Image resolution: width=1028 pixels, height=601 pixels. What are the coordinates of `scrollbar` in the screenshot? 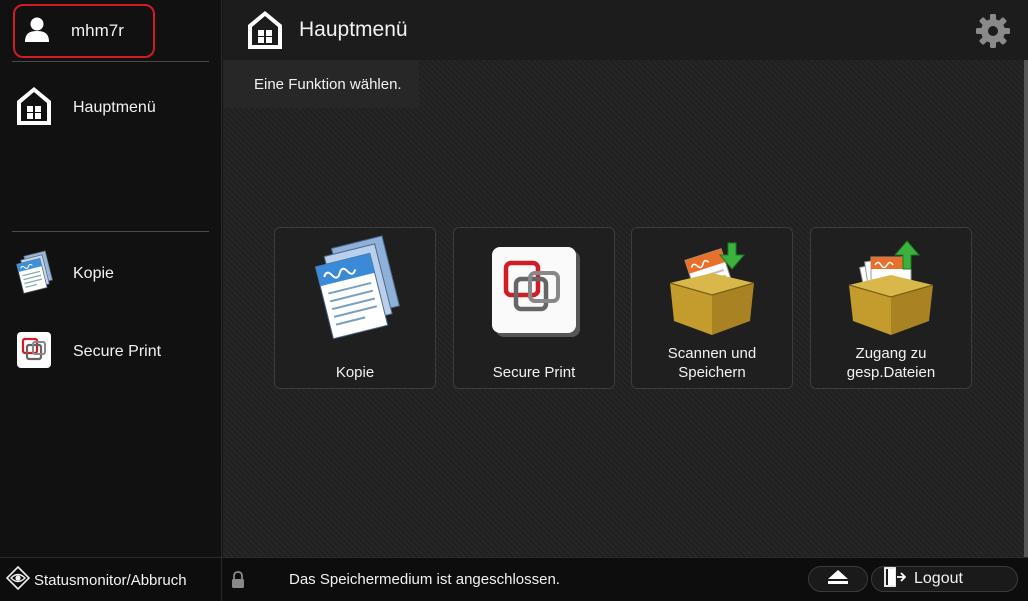 It's located at (1026, 308).